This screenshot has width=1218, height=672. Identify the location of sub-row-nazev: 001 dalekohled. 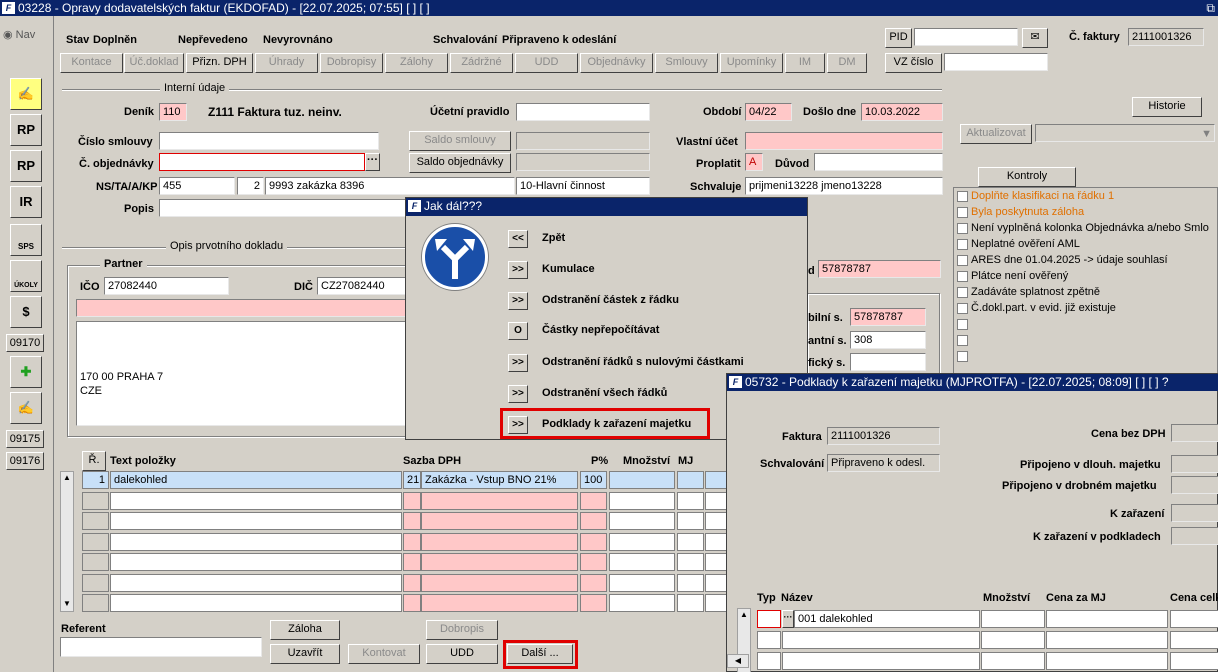
(887, 619).